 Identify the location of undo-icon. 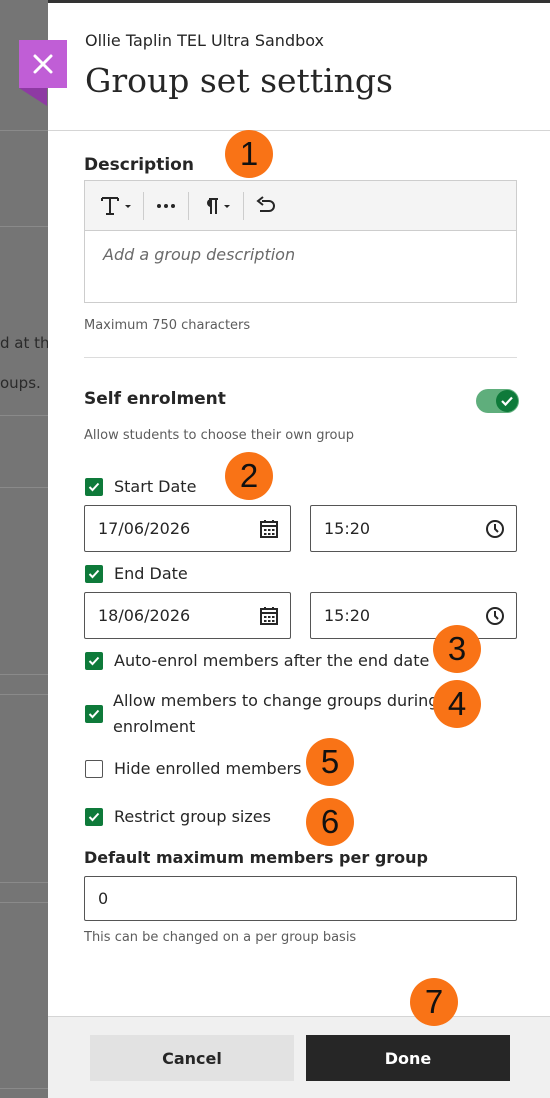
(265, 203).